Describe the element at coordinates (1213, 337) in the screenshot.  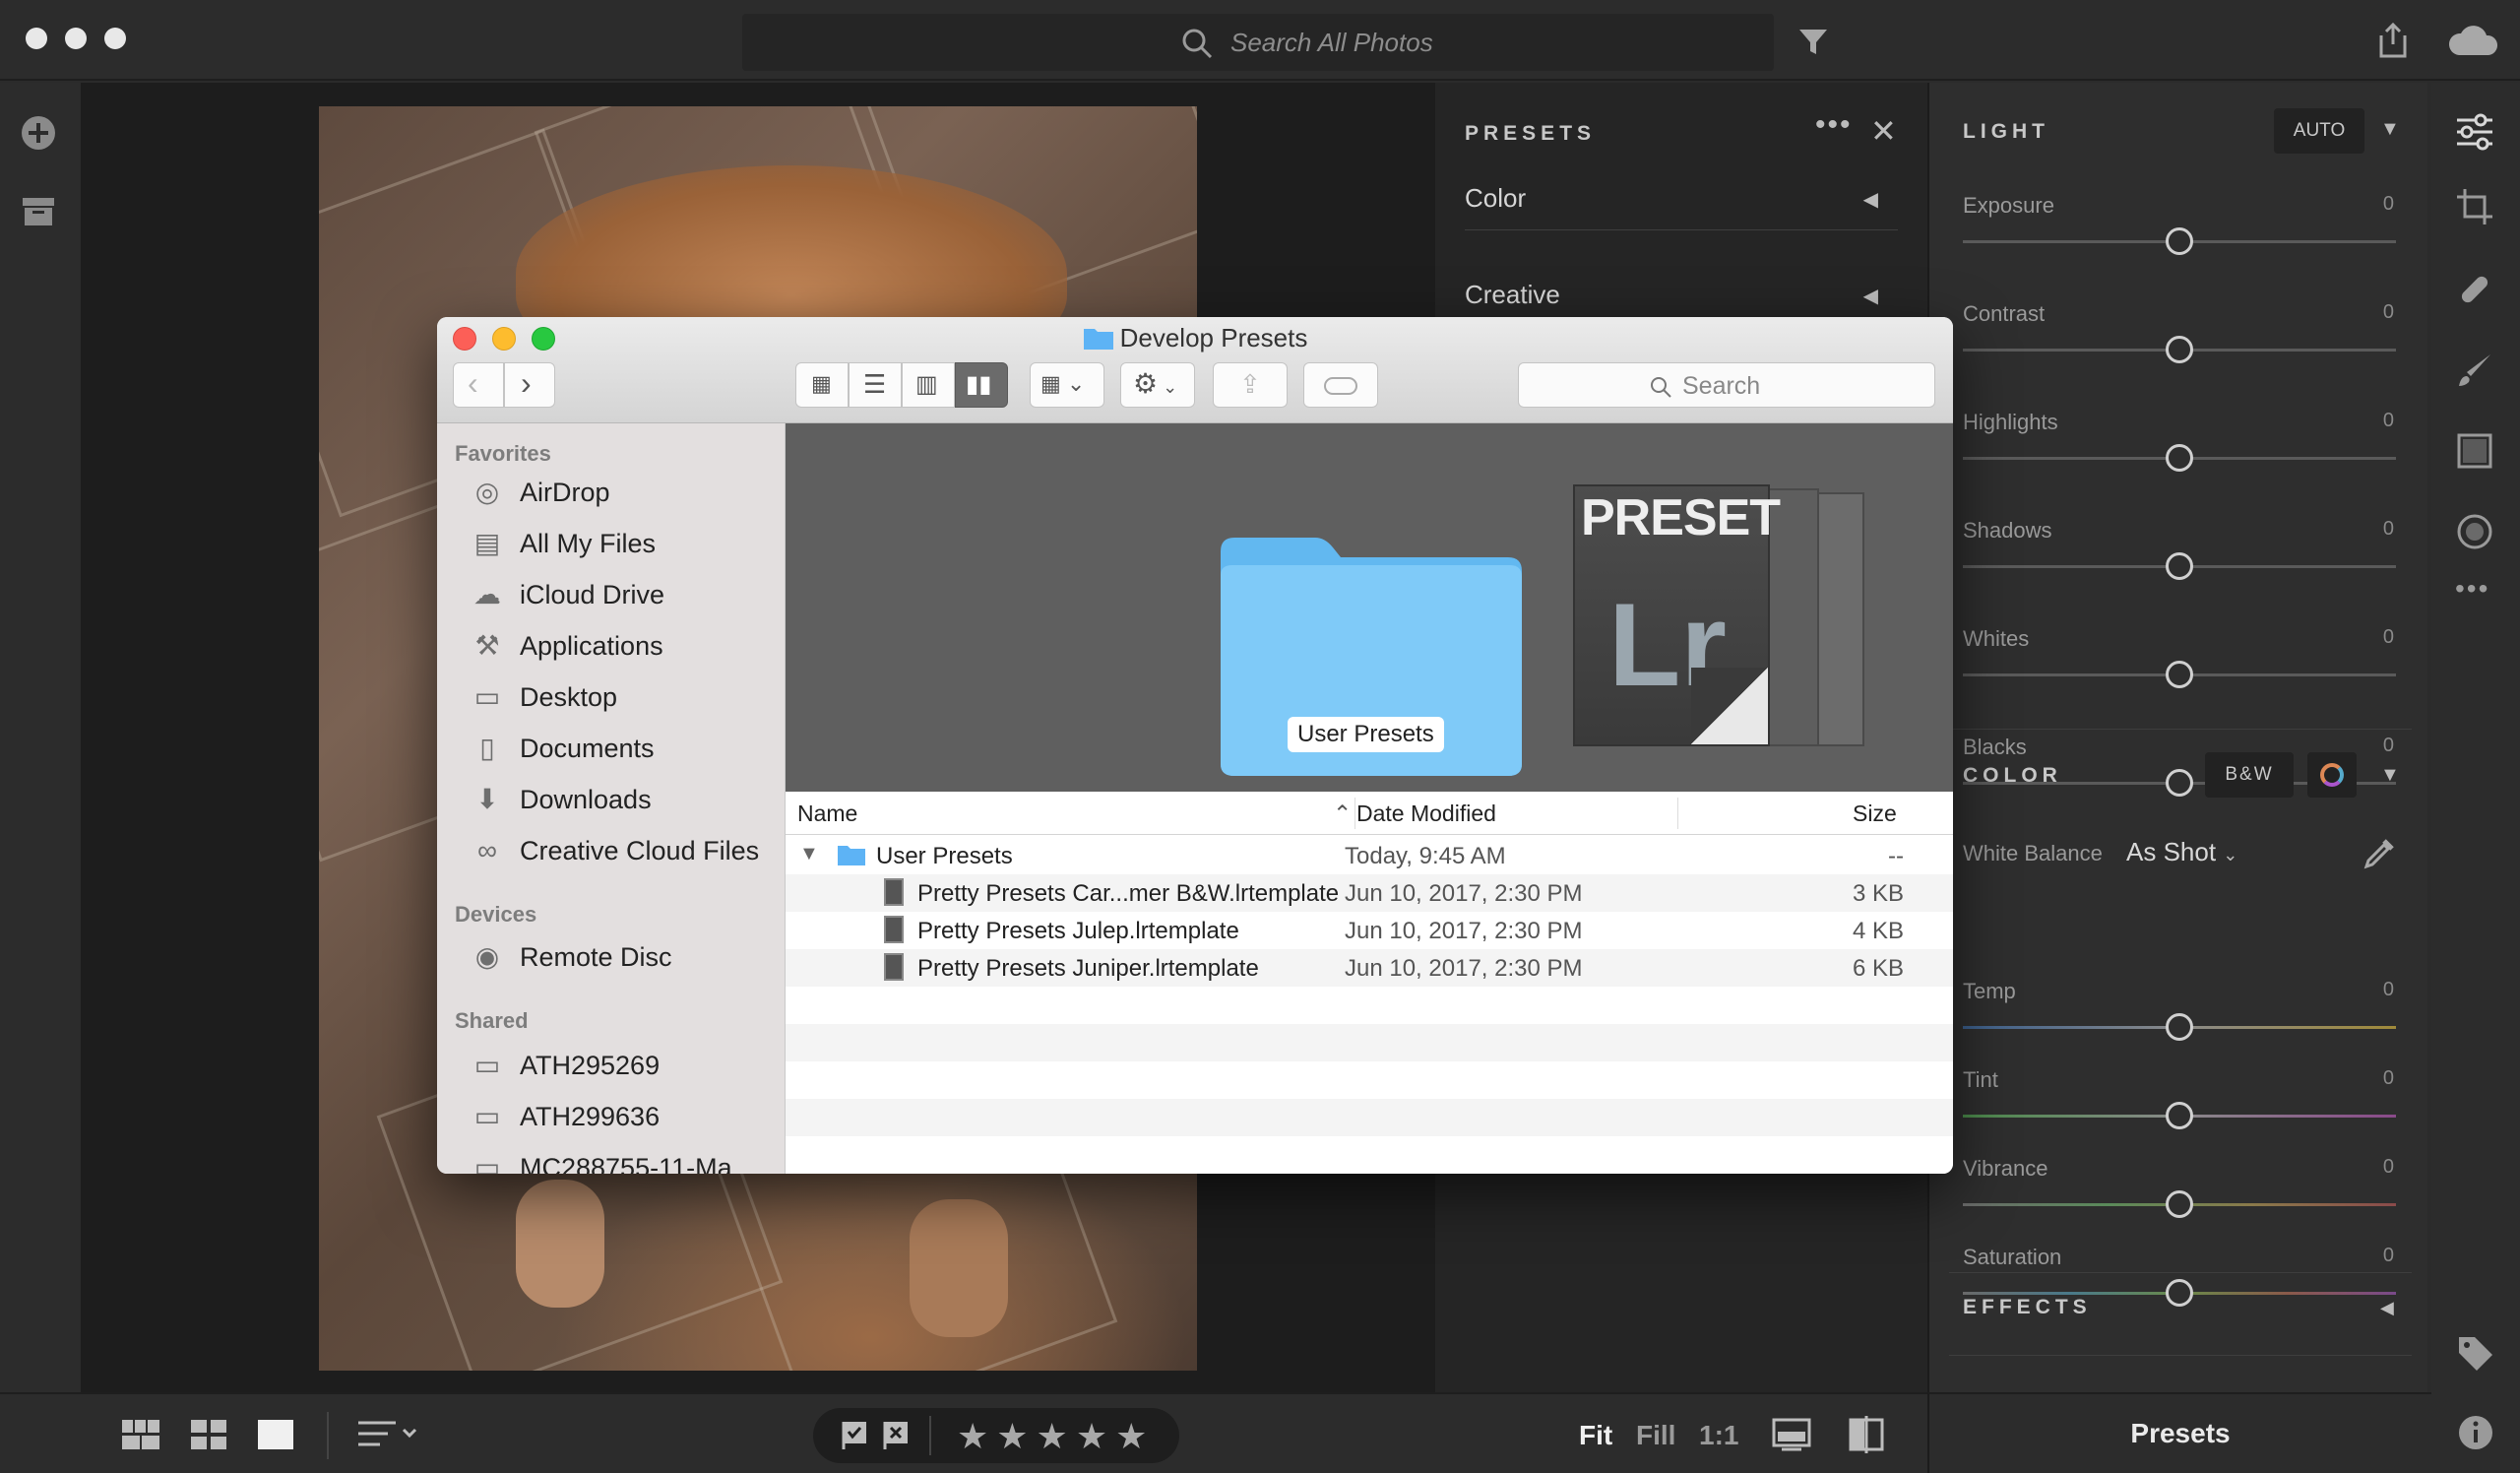
I see `finder-title-text: Develop Presets` at that location.